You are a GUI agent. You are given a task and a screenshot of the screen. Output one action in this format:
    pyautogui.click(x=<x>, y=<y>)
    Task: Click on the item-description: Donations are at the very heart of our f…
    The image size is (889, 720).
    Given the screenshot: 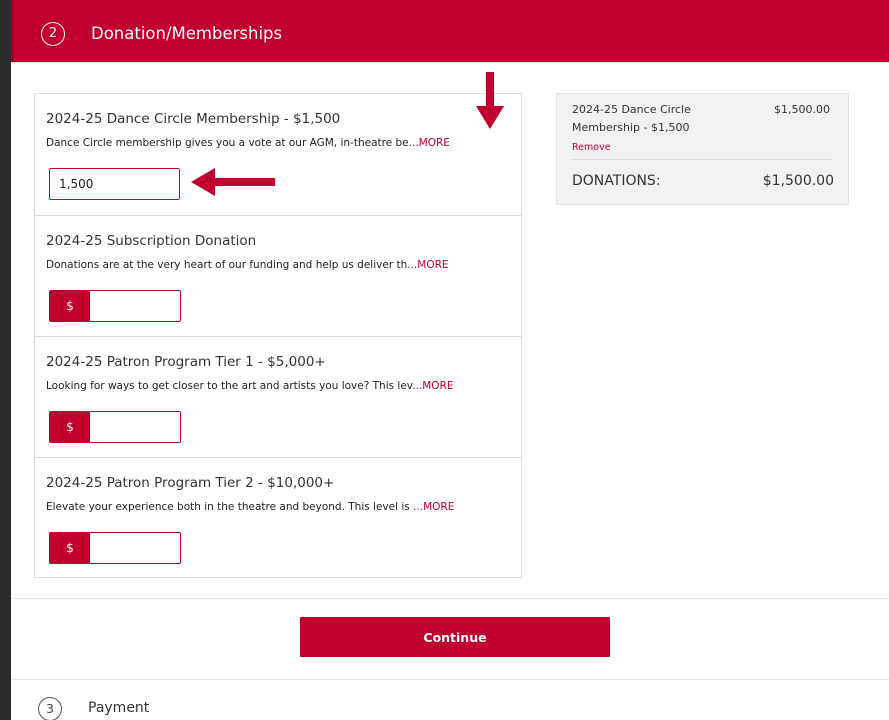 What is the action you would take?
    pyautogui.click(x=247, y=265)
    